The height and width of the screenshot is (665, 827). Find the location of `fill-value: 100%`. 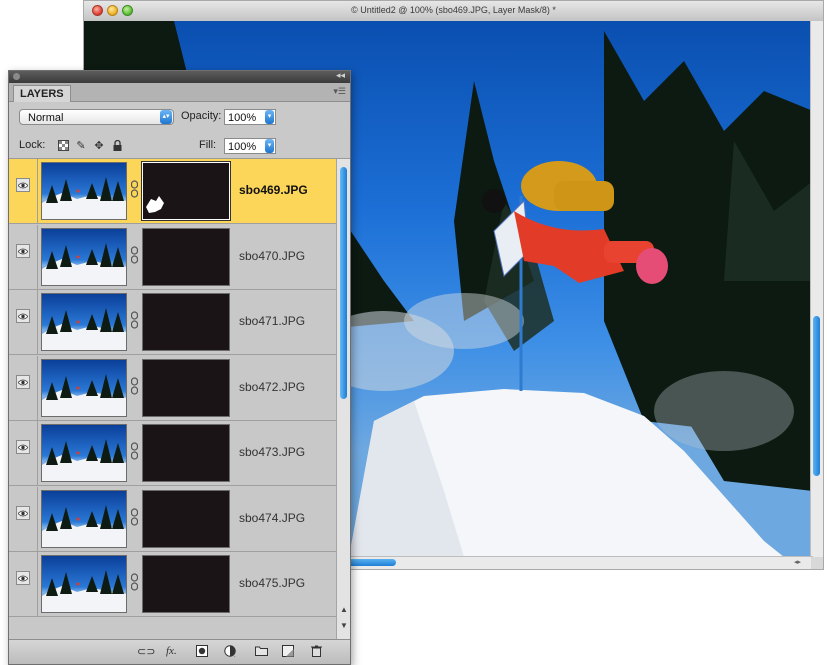

fill-value: 100% is located at coordinates (242, 147).